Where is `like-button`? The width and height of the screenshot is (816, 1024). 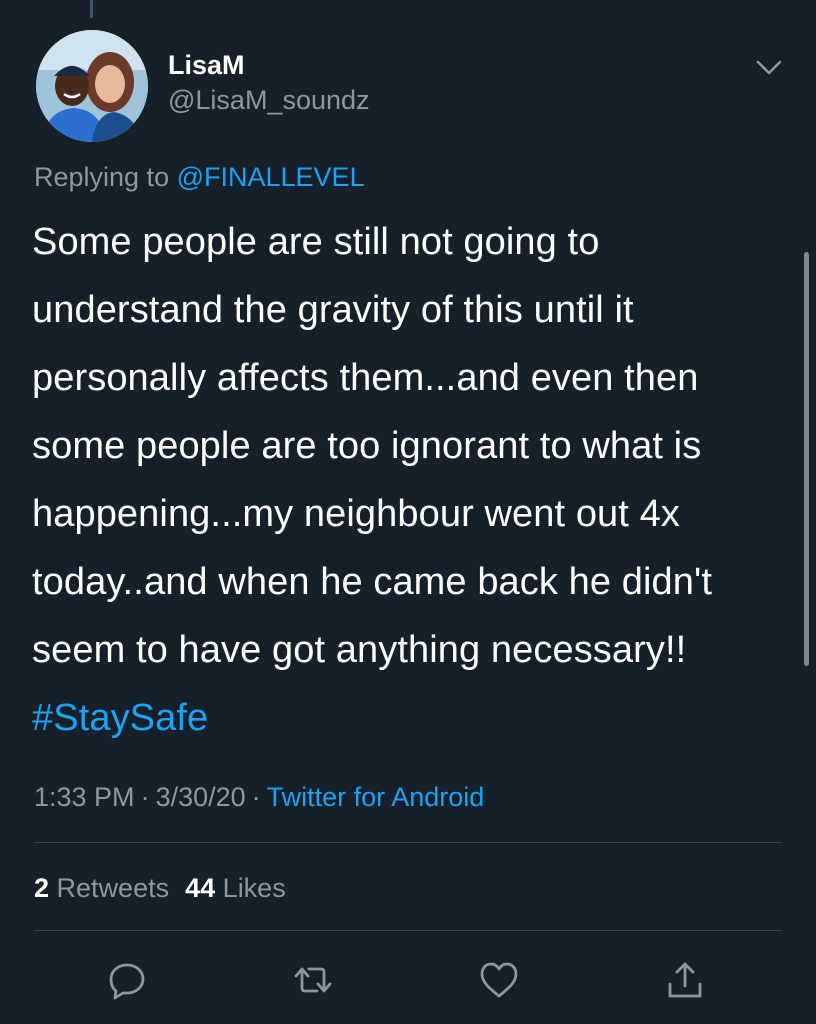
like-button is located at coordinates (499, 980).